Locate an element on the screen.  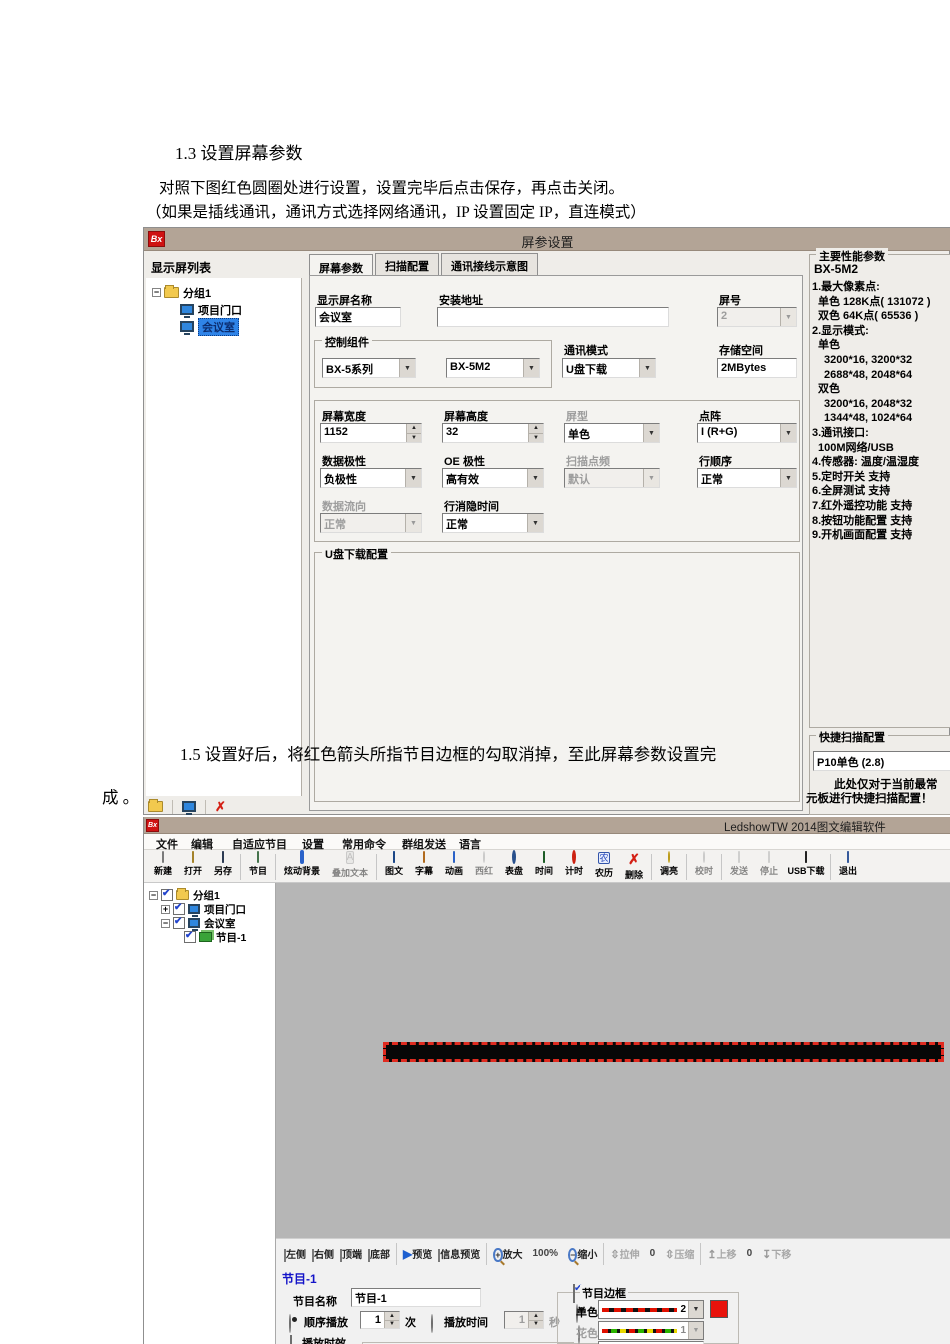
stretch-value: 0 is located at coordinates (652, 1253).